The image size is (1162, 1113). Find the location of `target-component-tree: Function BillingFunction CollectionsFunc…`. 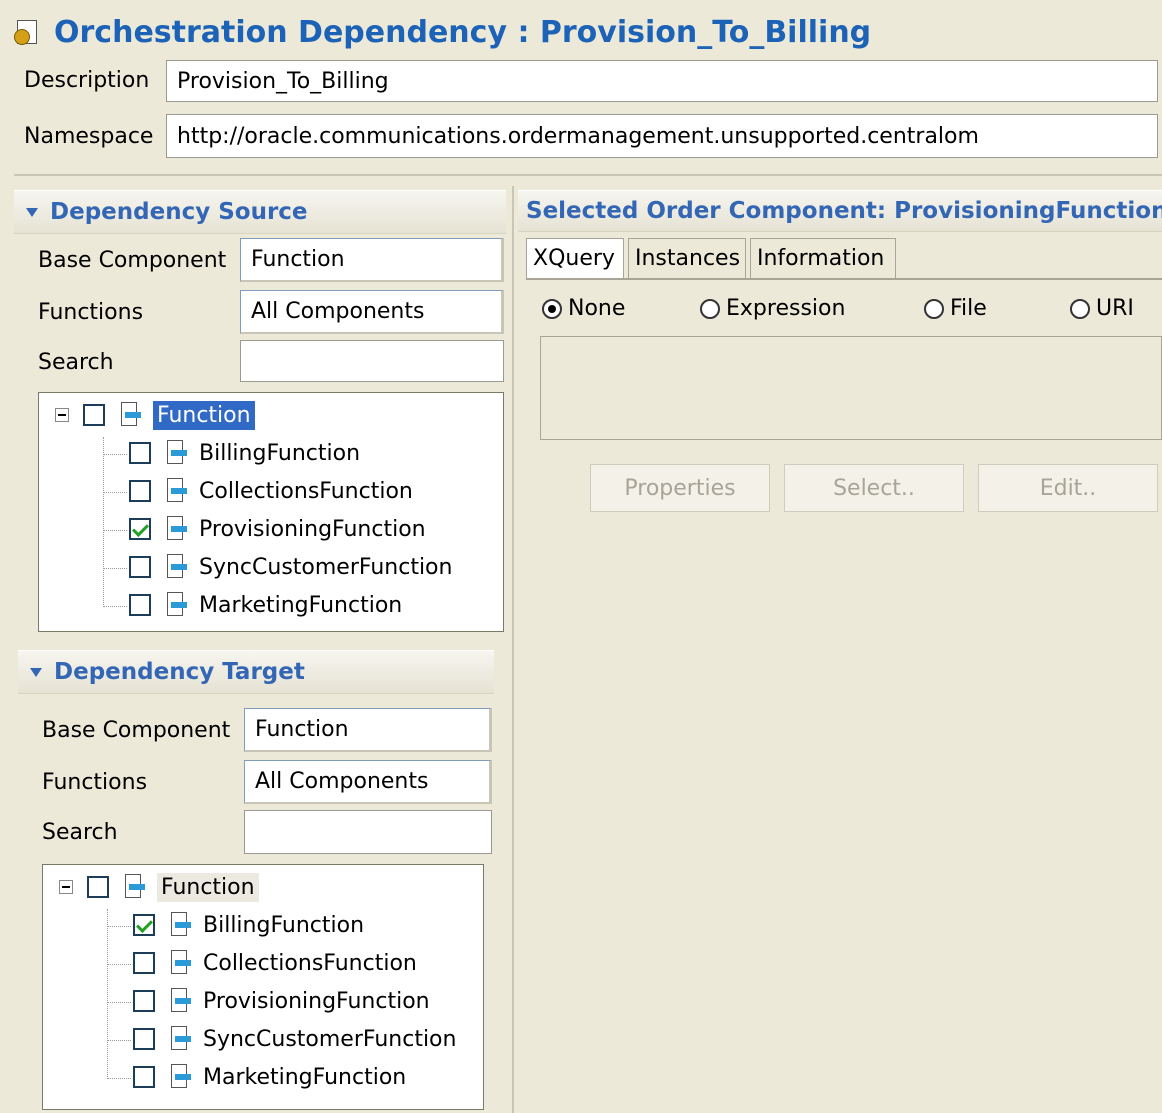

target-component-tree: Function BillingFunction CollectionsFunc… is located at coordinates (263, 987).